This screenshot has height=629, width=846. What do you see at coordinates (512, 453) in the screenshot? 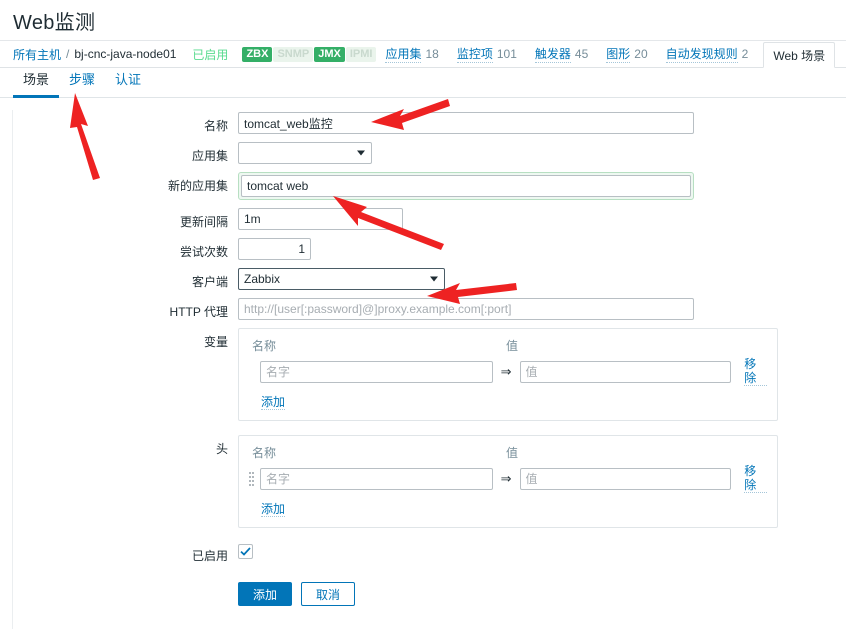
I see `headers-col-value: 值` at bounding box center [512, 453].